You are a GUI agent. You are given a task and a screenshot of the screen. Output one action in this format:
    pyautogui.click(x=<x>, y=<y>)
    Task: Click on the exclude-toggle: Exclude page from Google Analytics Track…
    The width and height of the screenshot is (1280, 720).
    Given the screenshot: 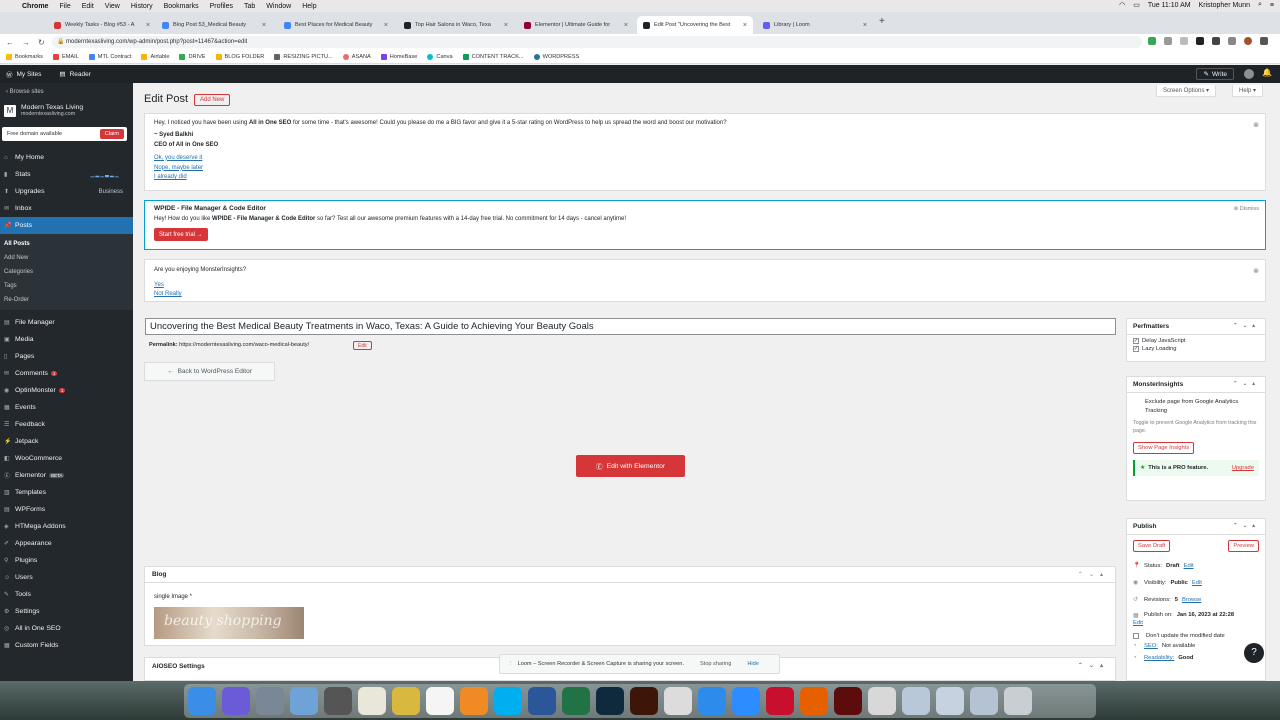 What is the action you would take?
    pyautogui.click(x=1202, y=406)
    